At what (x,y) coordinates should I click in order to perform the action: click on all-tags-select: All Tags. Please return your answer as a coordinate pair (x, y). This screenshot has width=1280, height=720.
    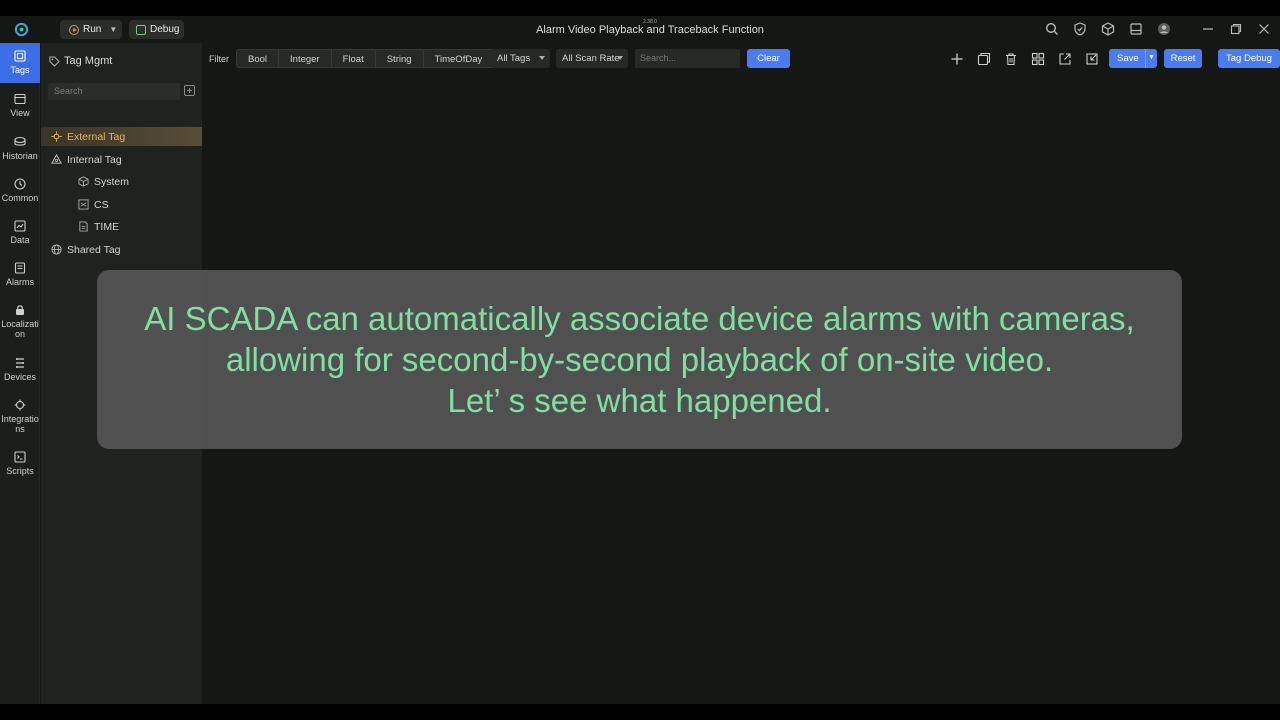
    Looking at the image, I should click on (520, 58).